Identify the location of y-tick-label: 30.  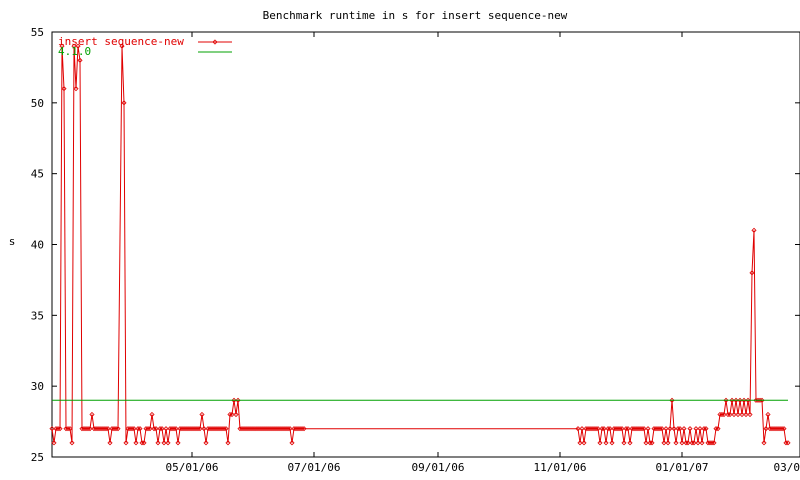
(37, 386).